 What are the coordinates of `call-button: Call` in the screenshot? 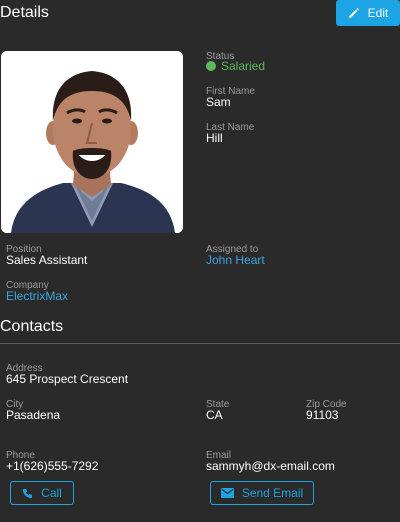 It's located at (42, 493).